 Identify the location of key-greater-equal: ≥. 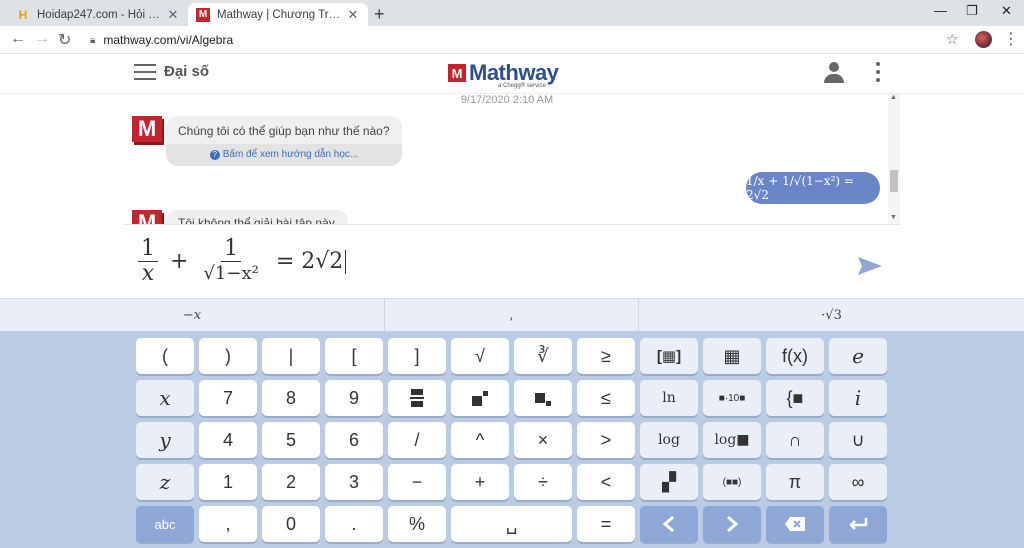
(606, 356).